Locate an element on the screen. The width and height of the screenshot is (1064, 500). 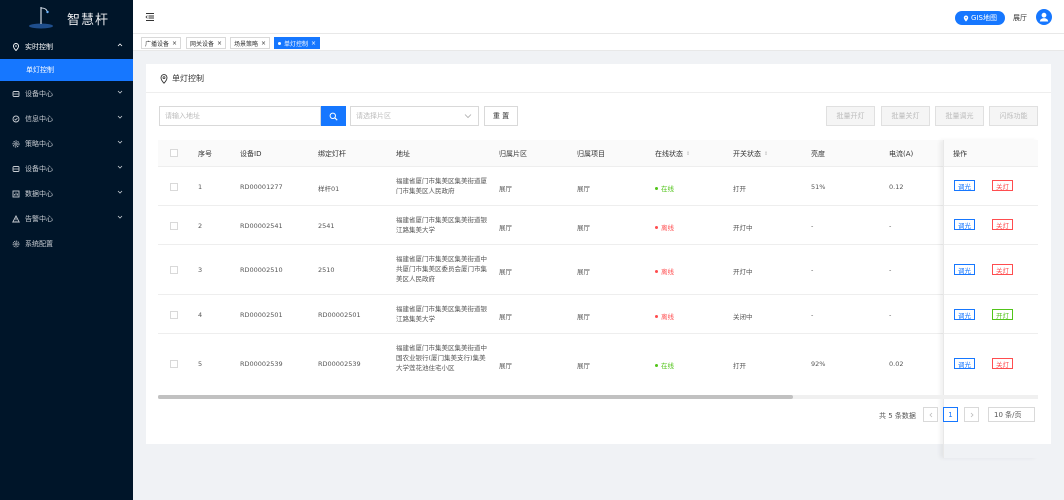
sidebar-item-realtime: 实时控制 is located at coordinates (66, 46).